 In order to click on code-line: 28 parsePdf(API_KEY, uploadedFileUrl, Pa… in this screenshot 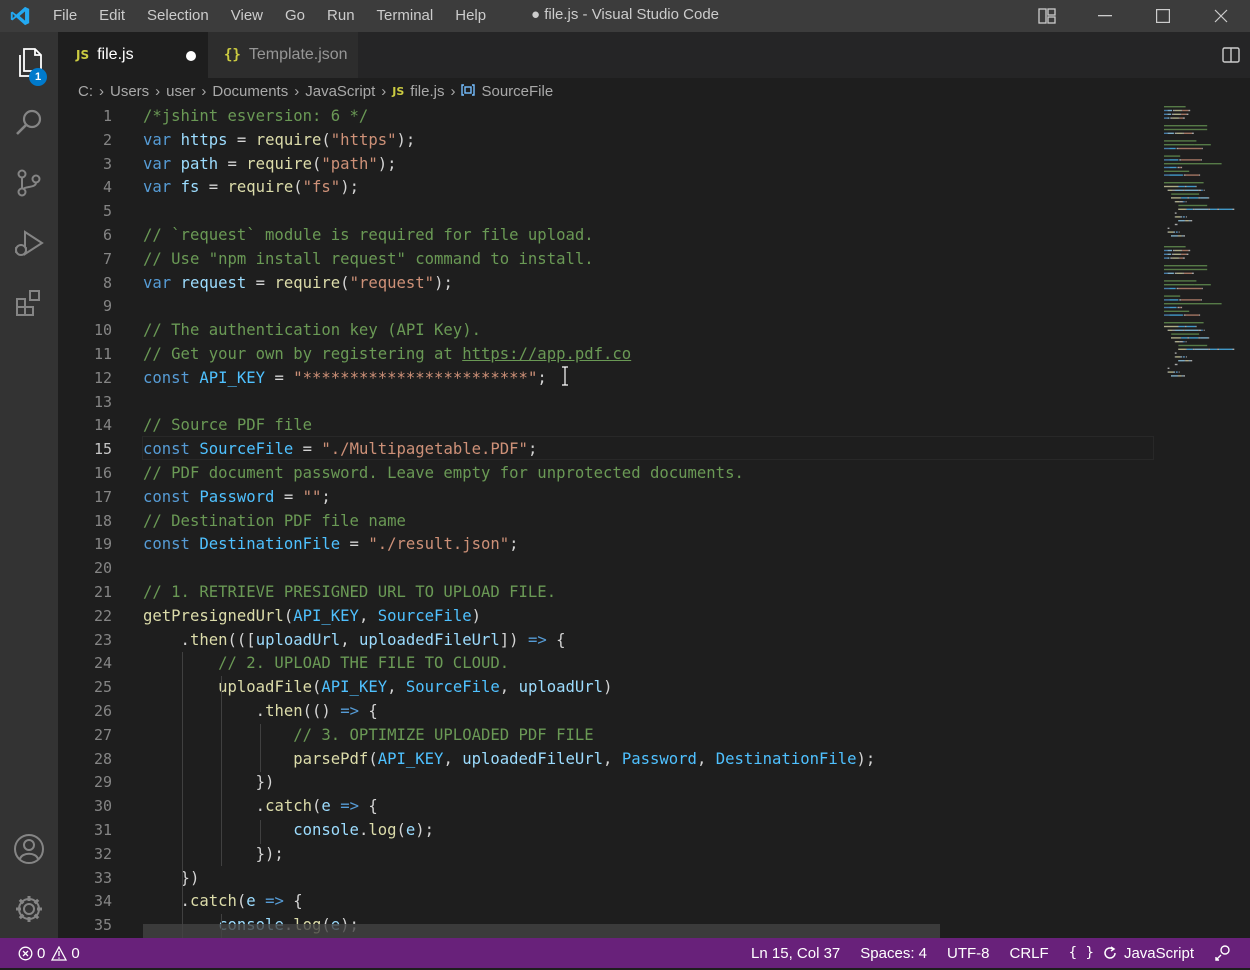, I will do `click(608, 759)`.